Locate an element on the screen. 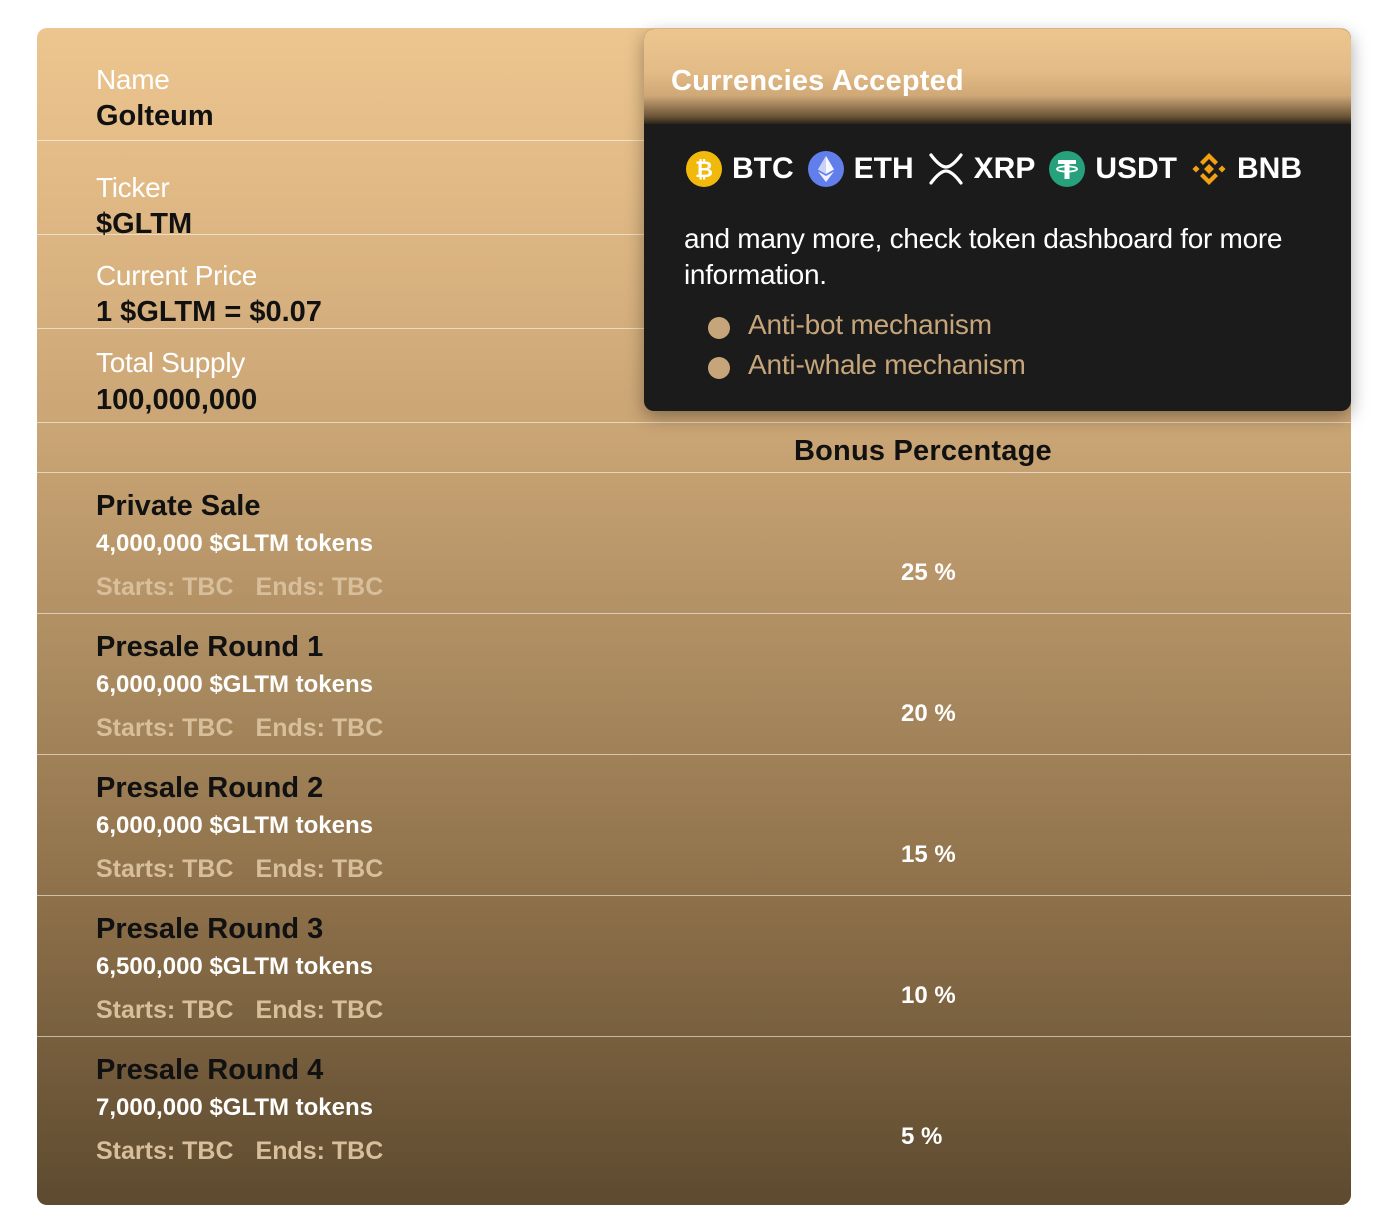 The image size is (1385, 1230). currency-eth: ETH is located at coordinates (860, 169).